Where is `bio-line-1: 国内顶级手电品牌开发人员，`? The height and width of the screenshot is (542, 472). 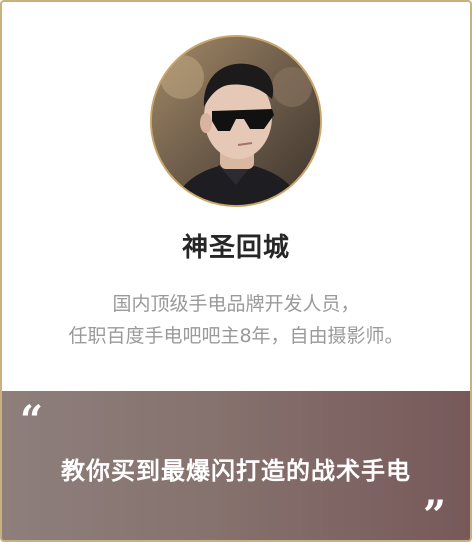
bio-line-1: 国内顶级手电品牌开发人员， is located at coordinates (236, 304).